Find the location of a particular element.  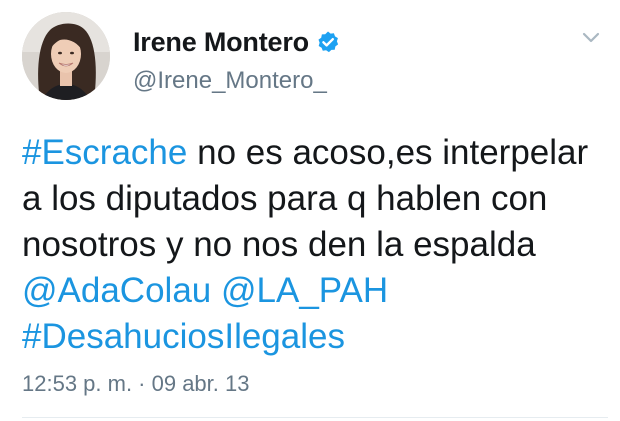

avatar is located at coordinates (66, 56).